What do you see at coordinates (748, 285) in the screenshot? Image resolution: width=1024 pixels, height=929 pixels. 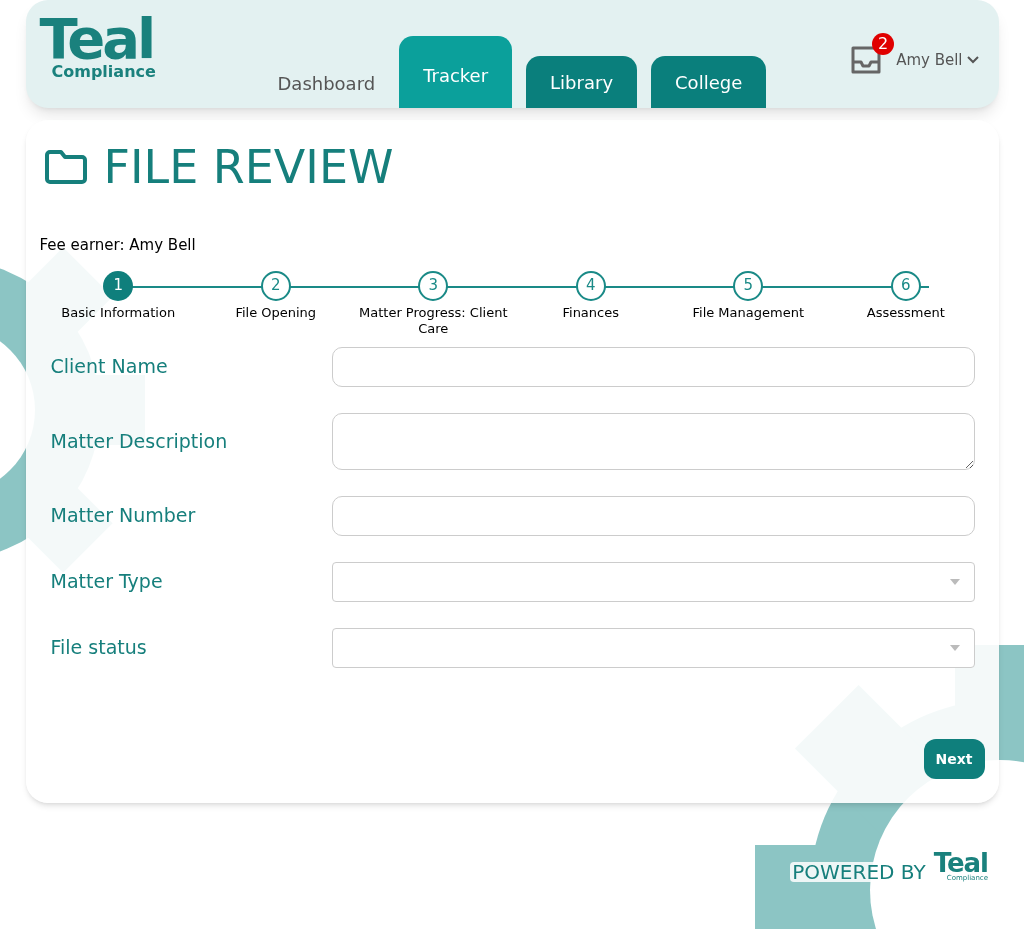 I see `step-number: 5` at bounding box center [748, 285].